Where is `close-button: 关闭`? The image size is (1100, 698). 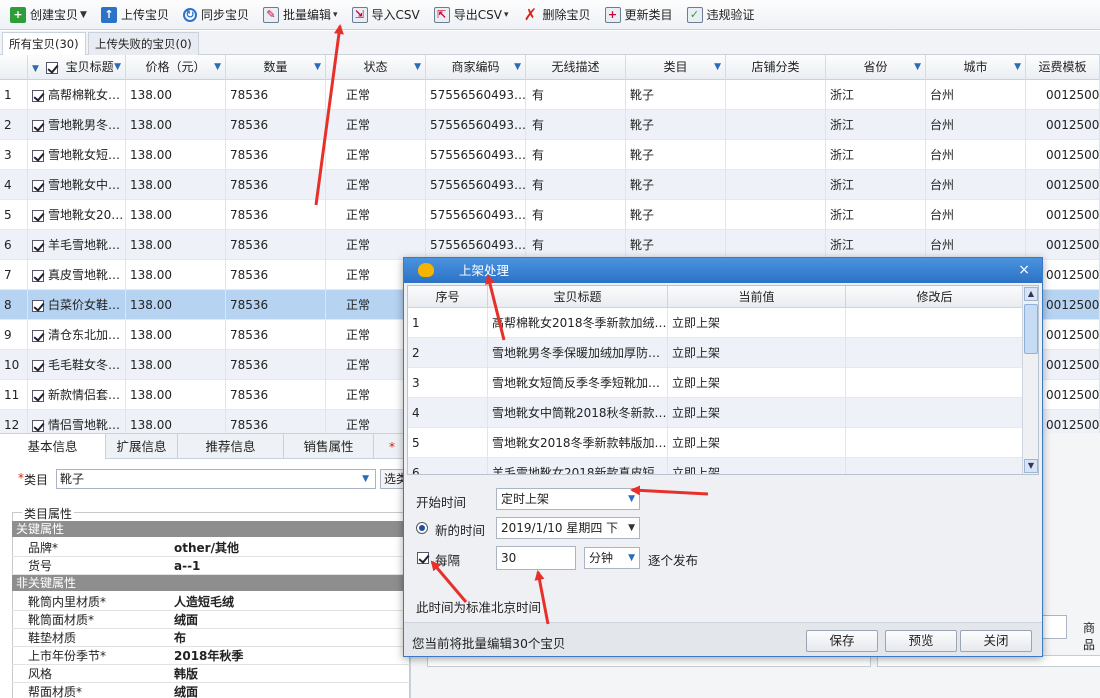 close-button: 关闭 is located at coordinates (996, 641).